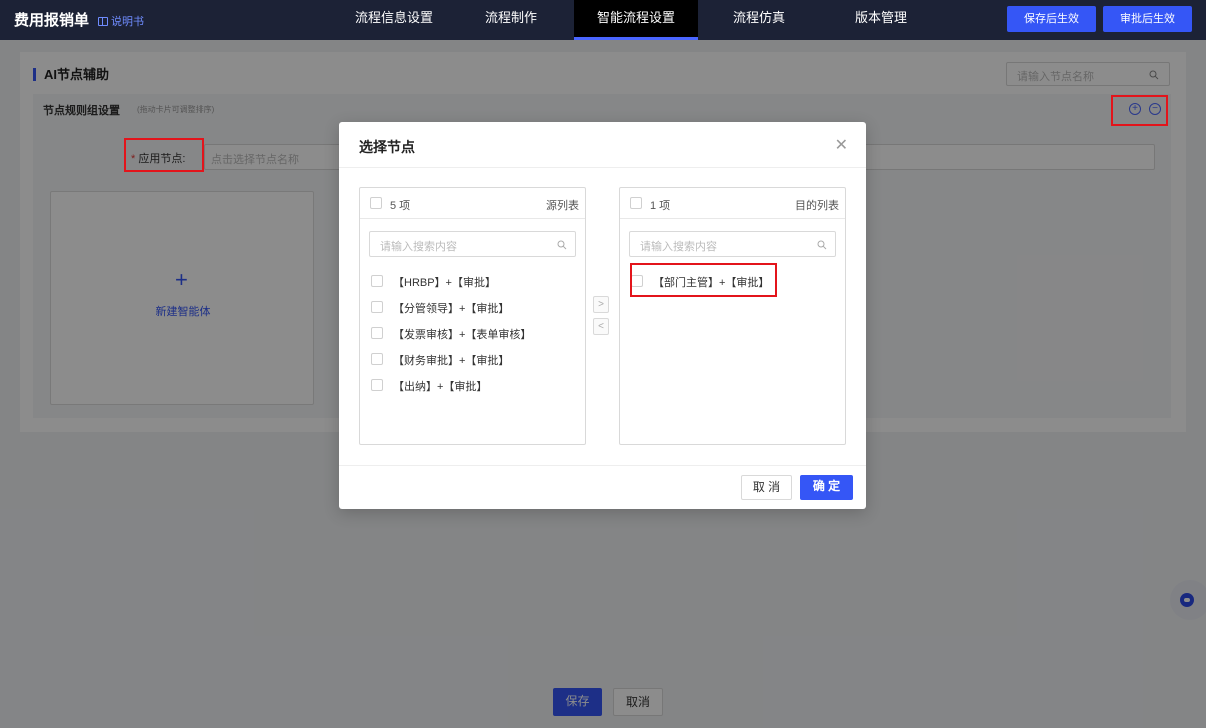 The height and width of the screenshot is (728, 1206). Describe the element at coordinates (103, 21) in the screenshot. I see `book-icon` at that location.